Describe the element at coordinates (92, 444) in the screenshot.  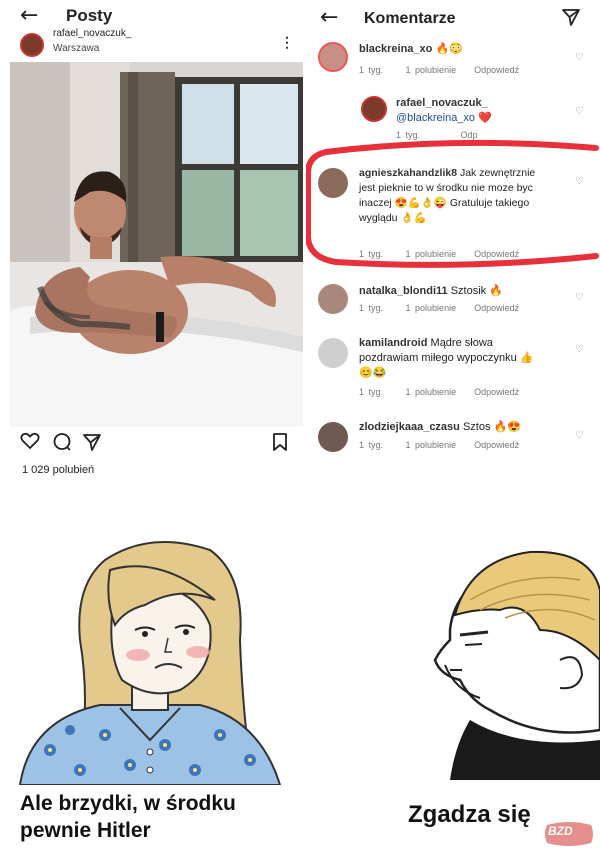
I see `share-send-icon` at that location.